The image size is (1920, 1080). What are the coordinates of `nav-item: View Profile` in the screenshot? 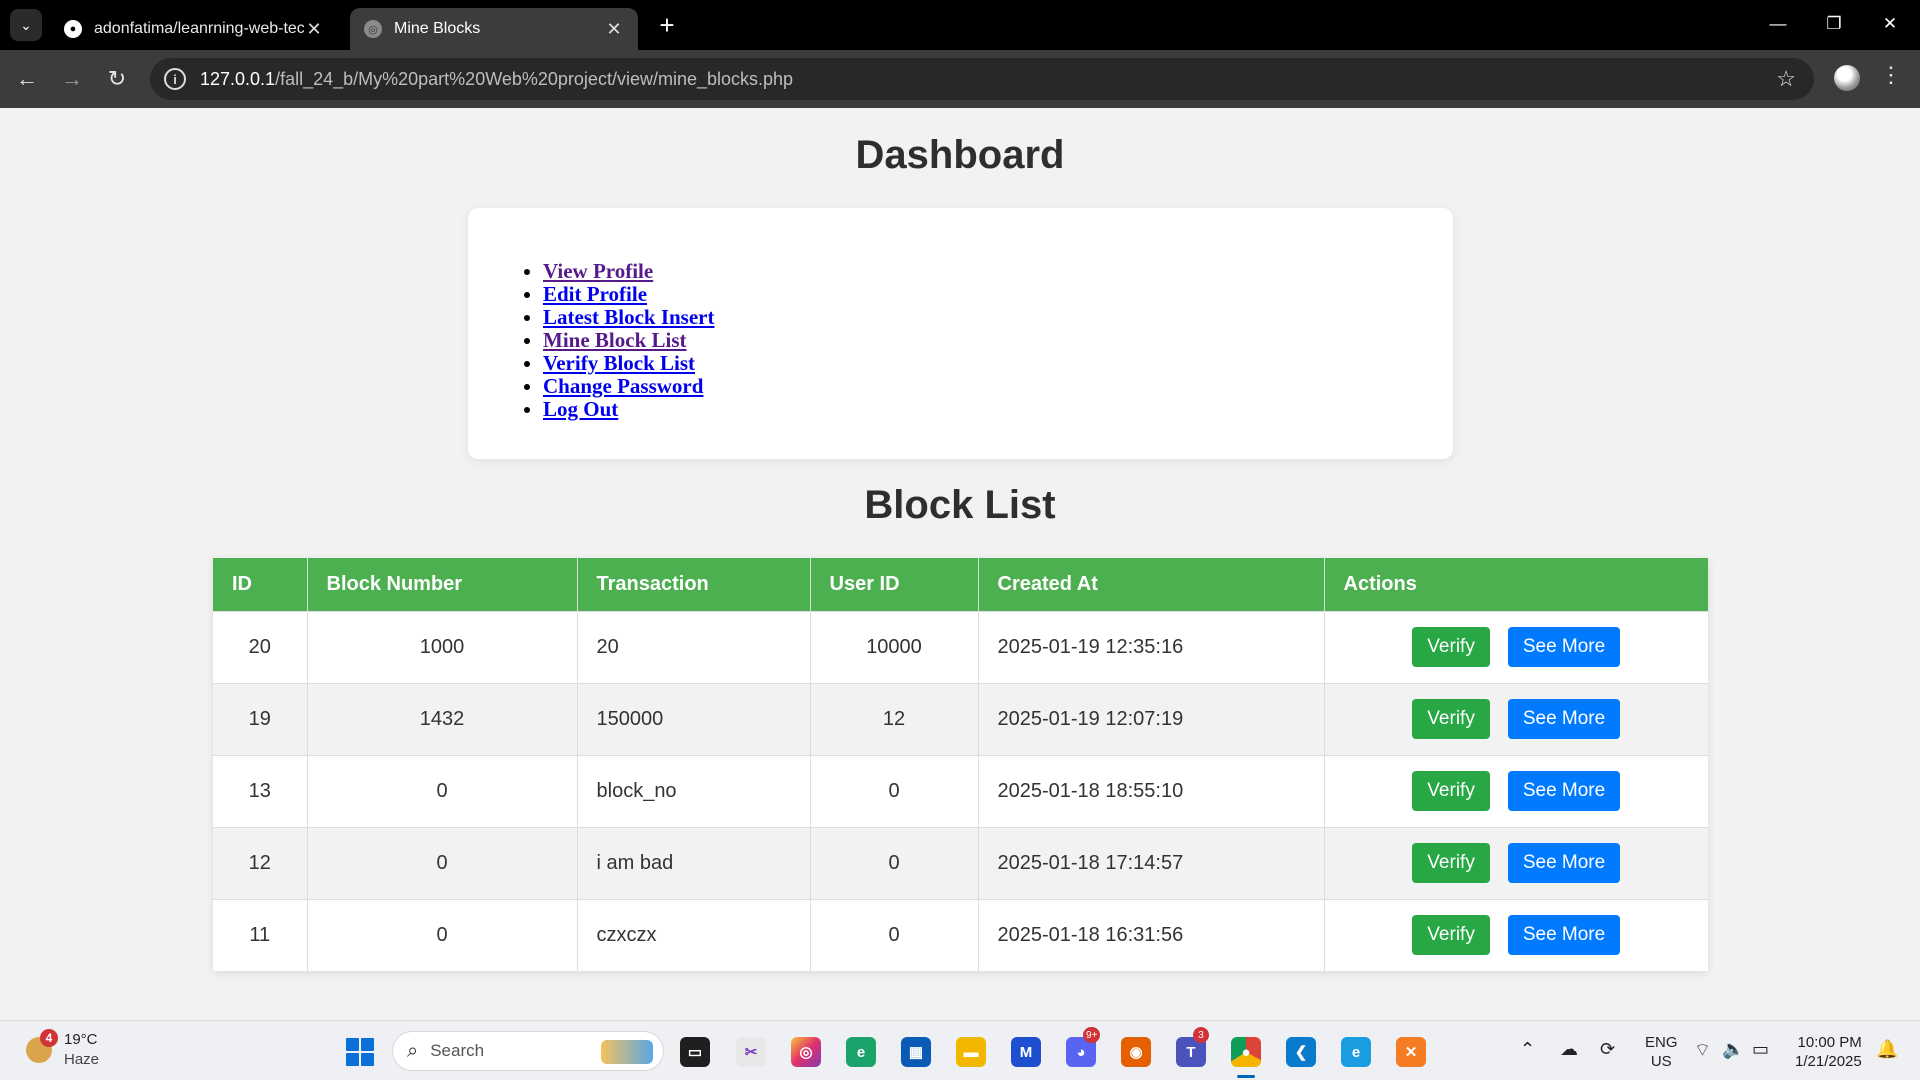 It's located at (629, 271).